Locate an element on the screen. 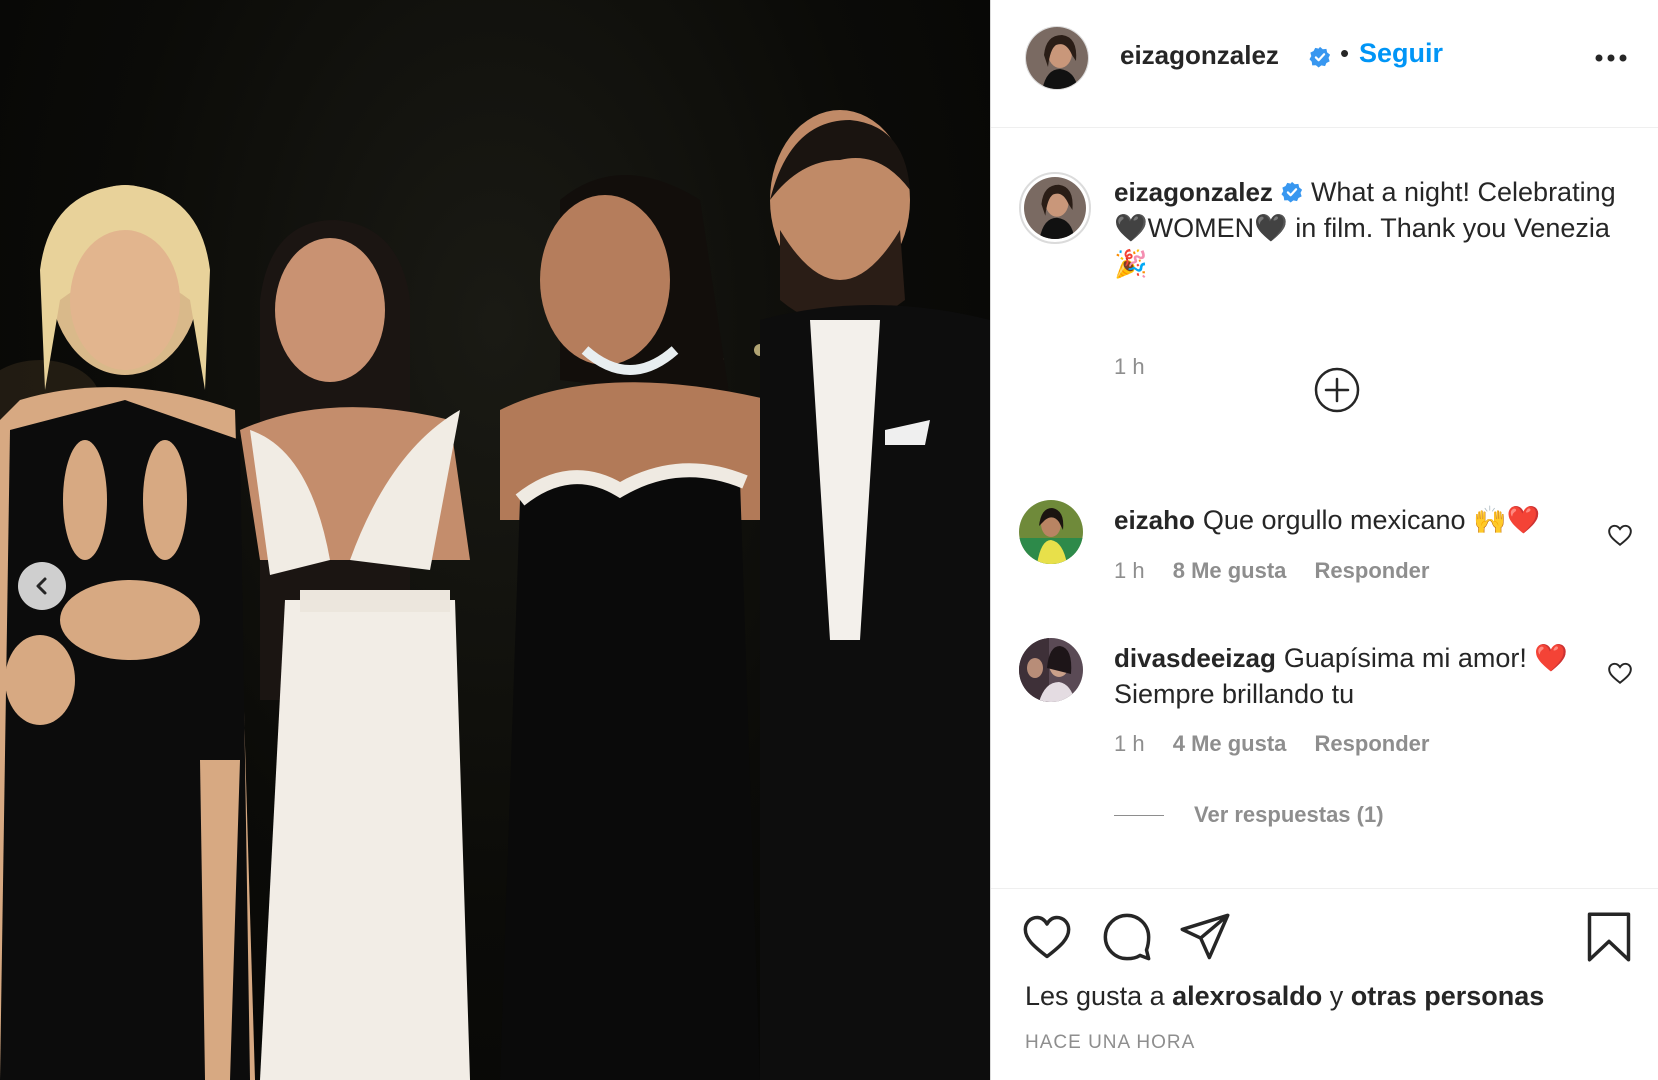 The height and width of the screenshot is (1080, 1658). post-header: eizagonzalez • Seguir is located at coordinates (1324, 64).